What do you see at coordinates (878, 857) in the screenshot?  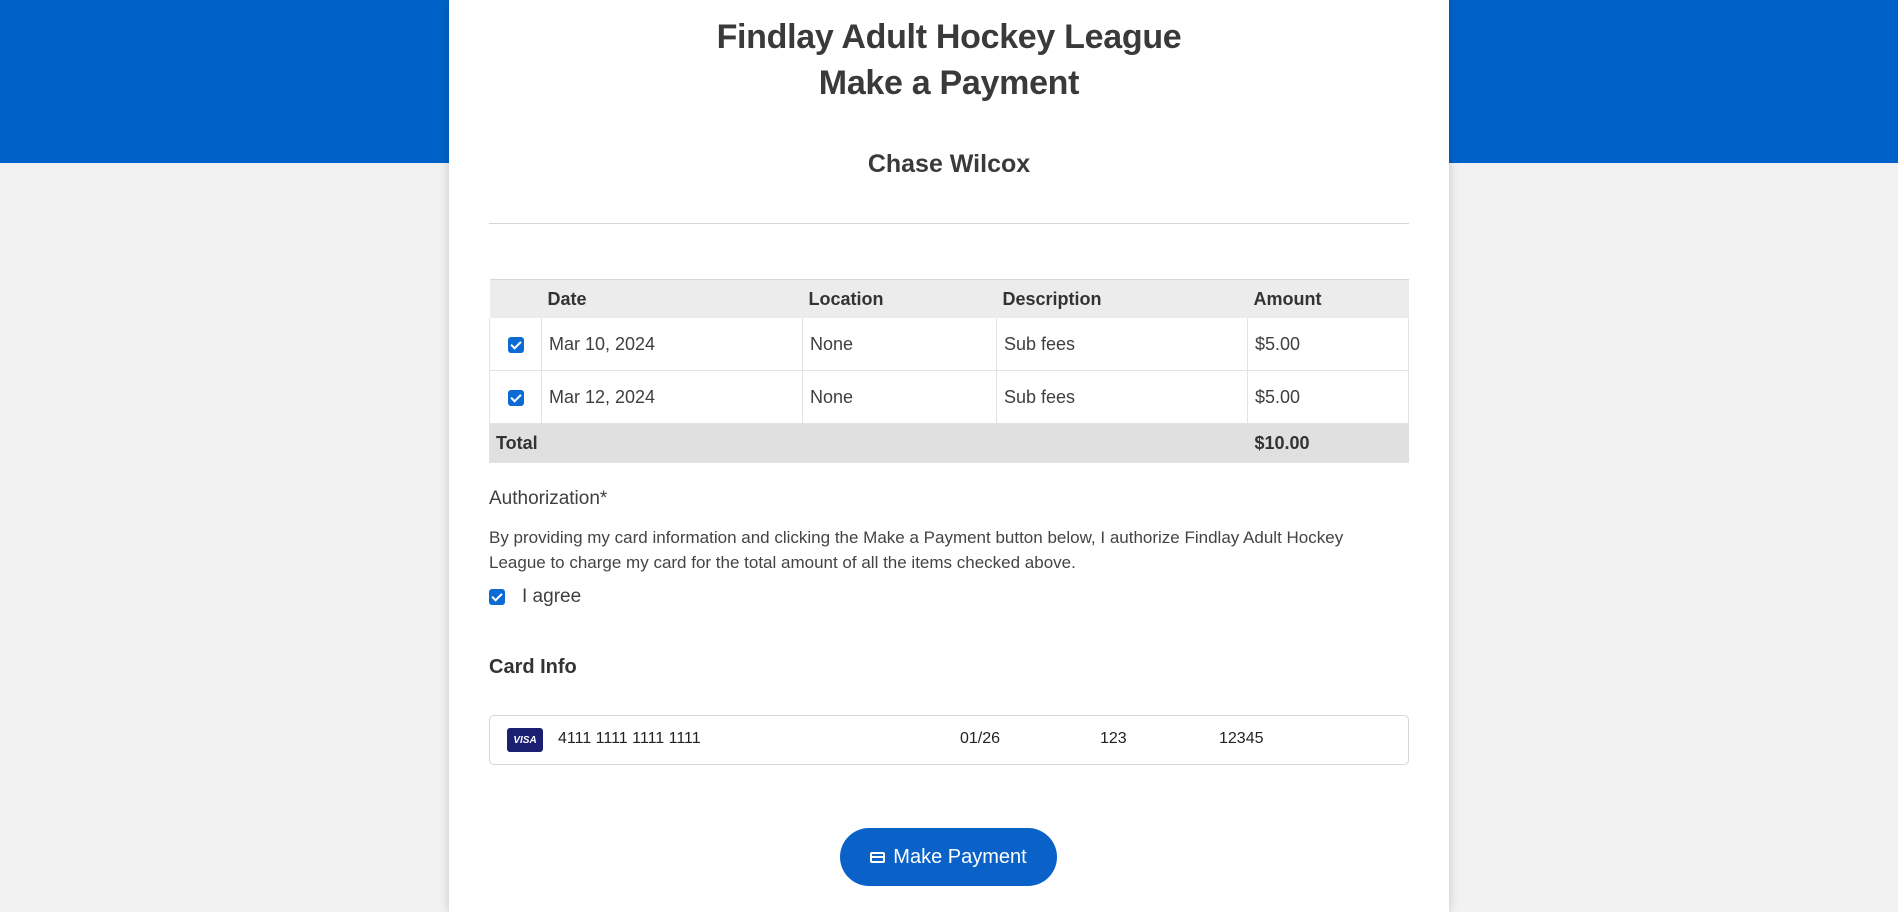 I see `credit-card-icon` at bounding box center [878, 857].